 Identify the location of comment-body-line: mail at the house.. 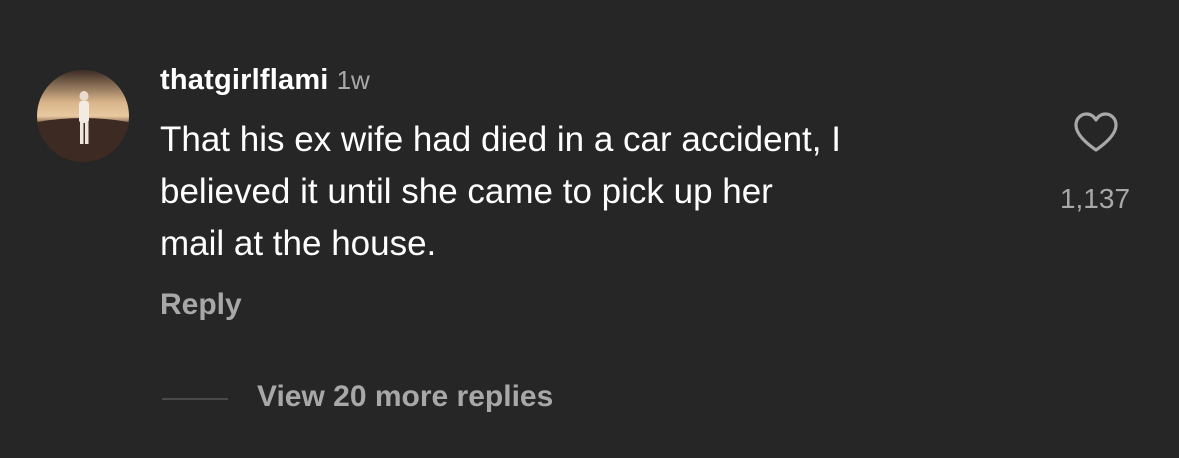
(298, 243).